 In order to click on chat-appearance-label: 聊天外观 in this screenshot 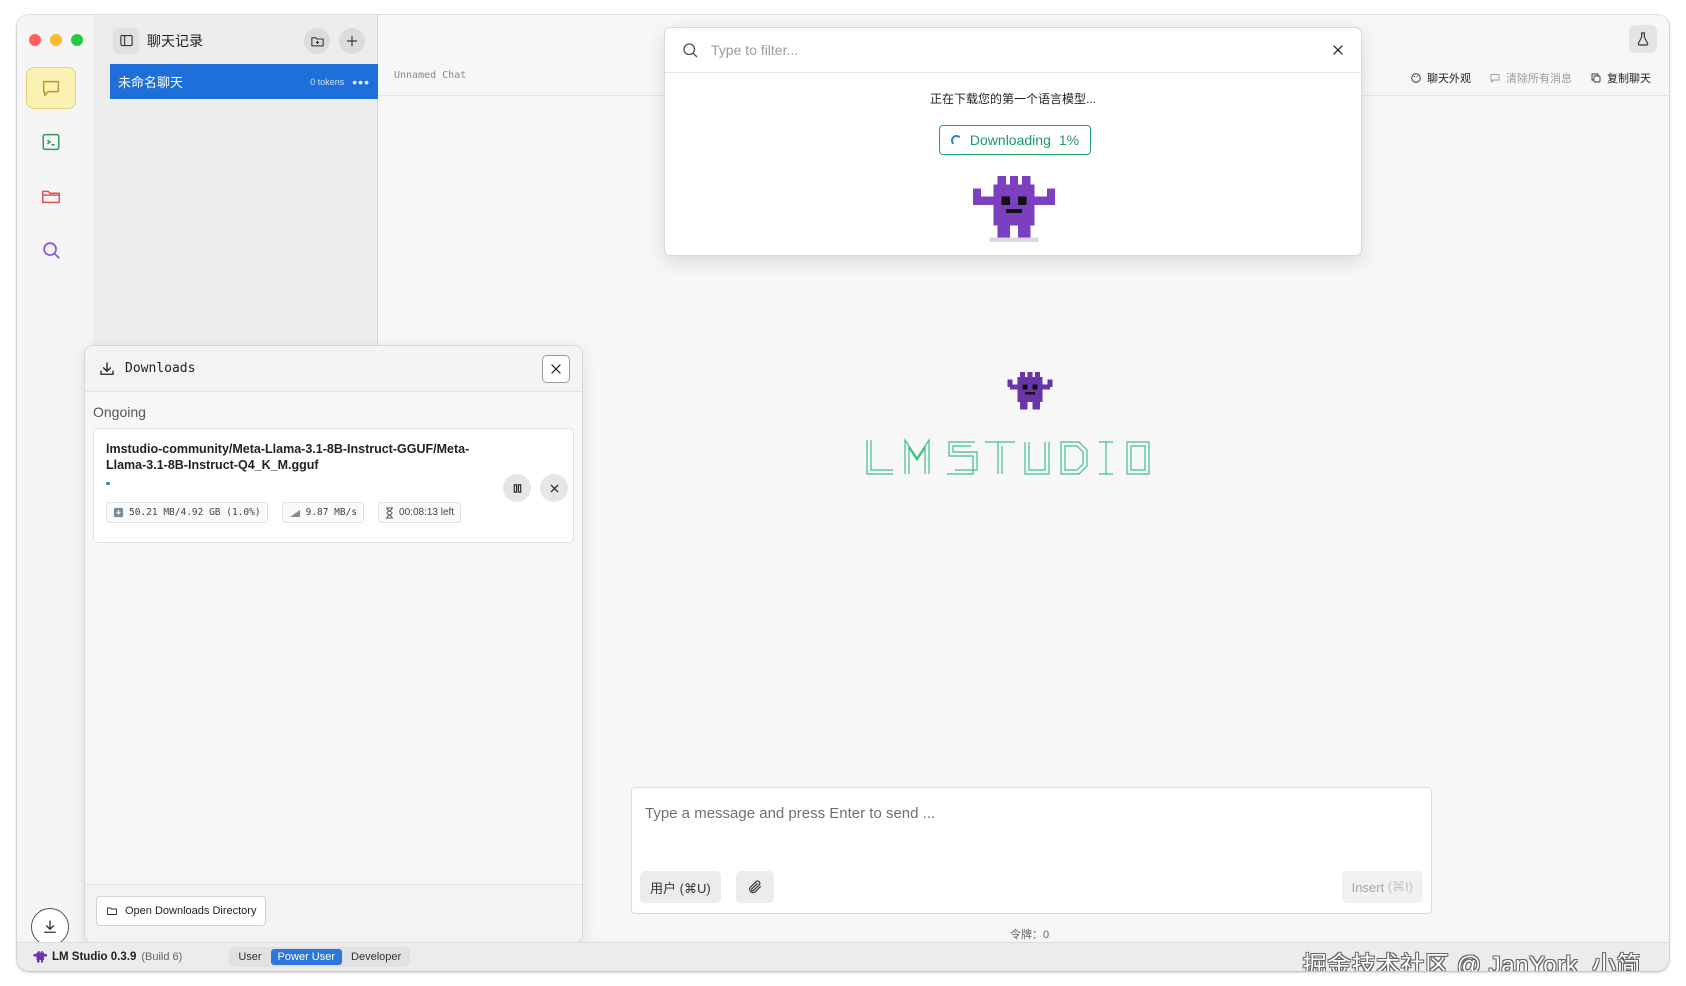, I will do `click(1449, 79)`.